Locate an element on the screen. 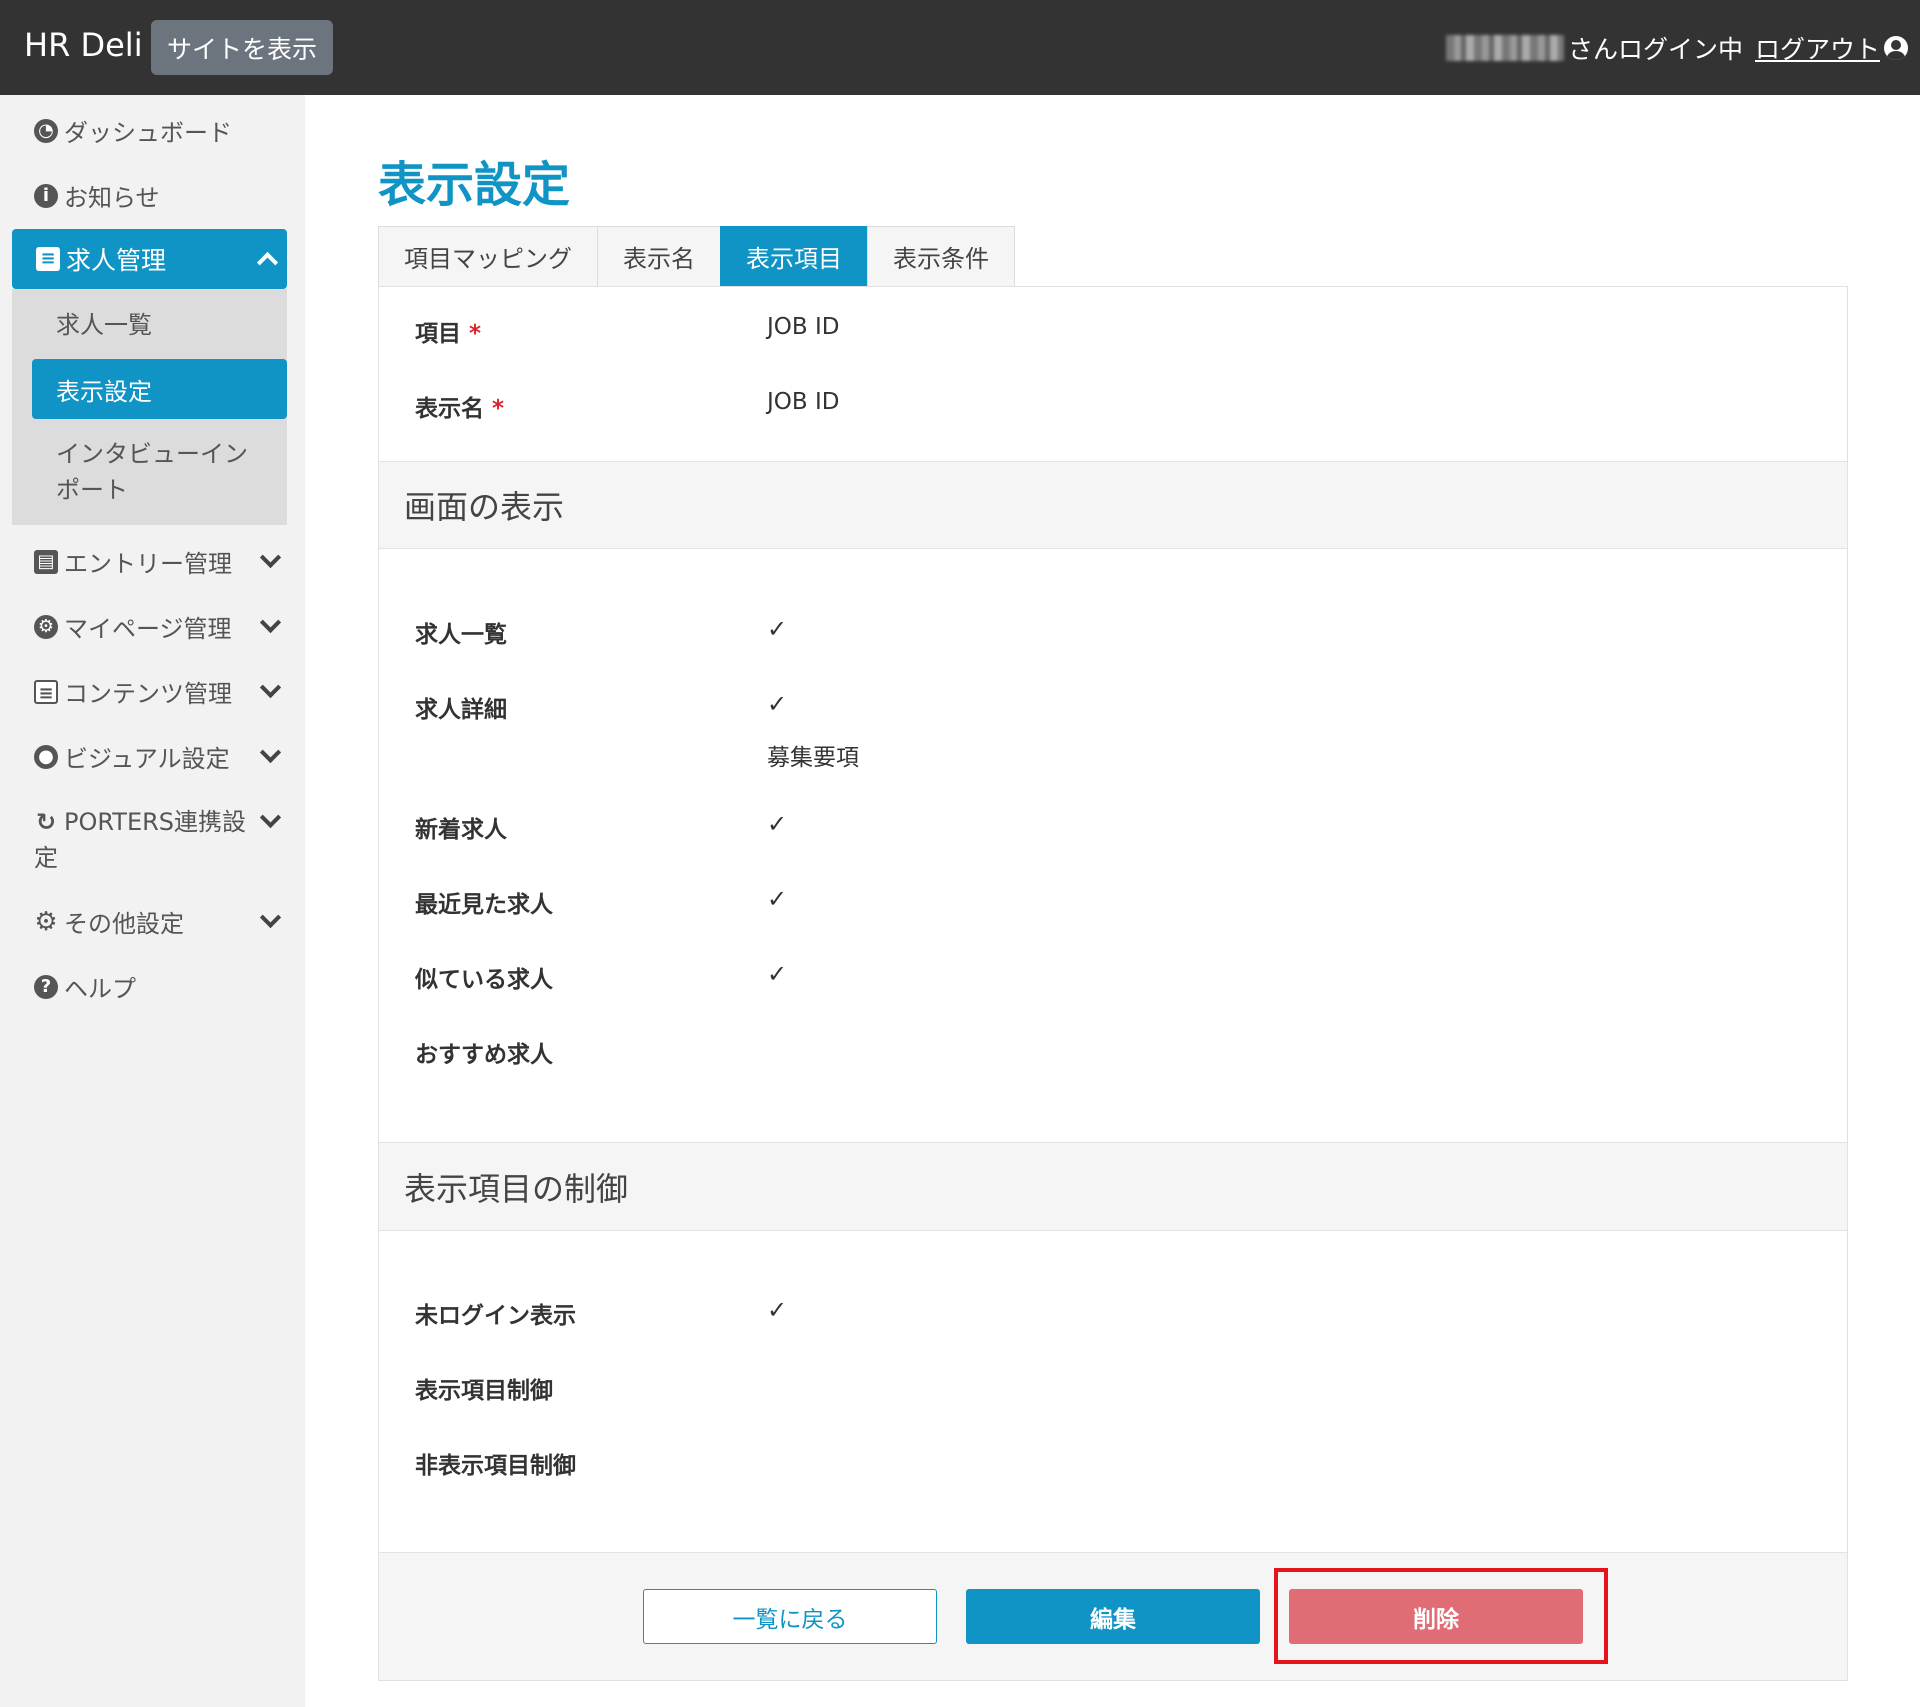 The width and height of the screenshot is (1920, 1707). sidebar-item-dashboard: ◔ ダッシュボード is located at coordinates (133, 130).